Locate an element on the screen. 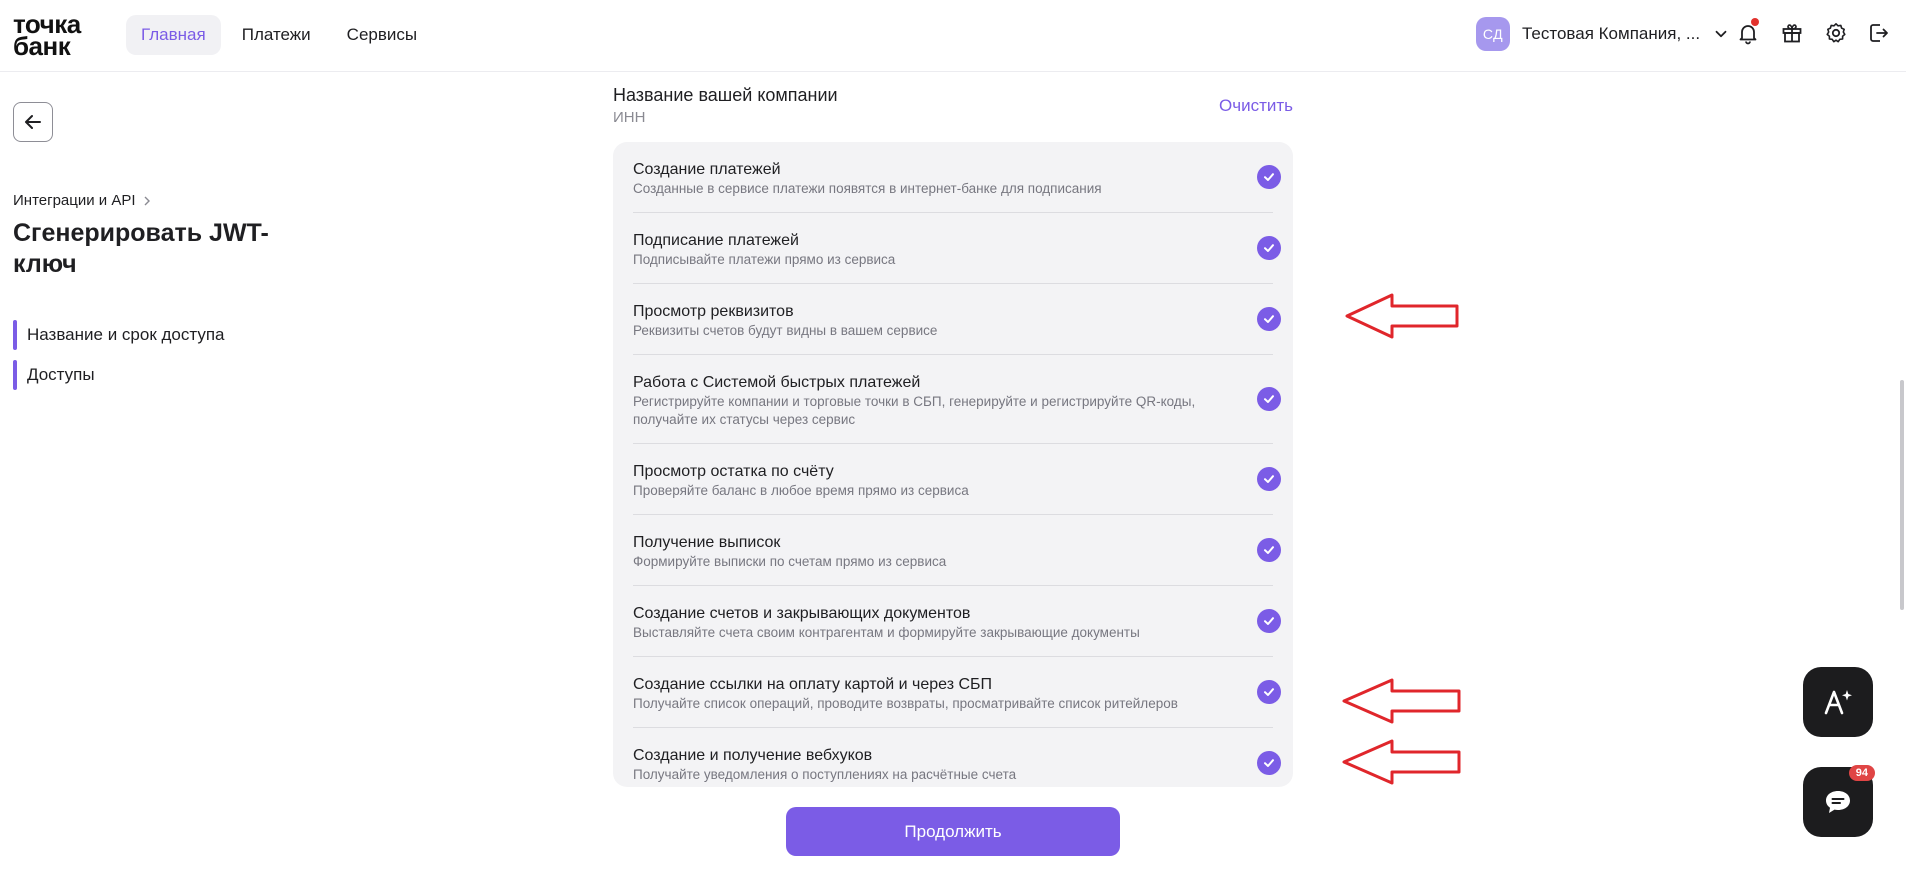  ai-sparkle-icon is located at coordinates (1838, 702).